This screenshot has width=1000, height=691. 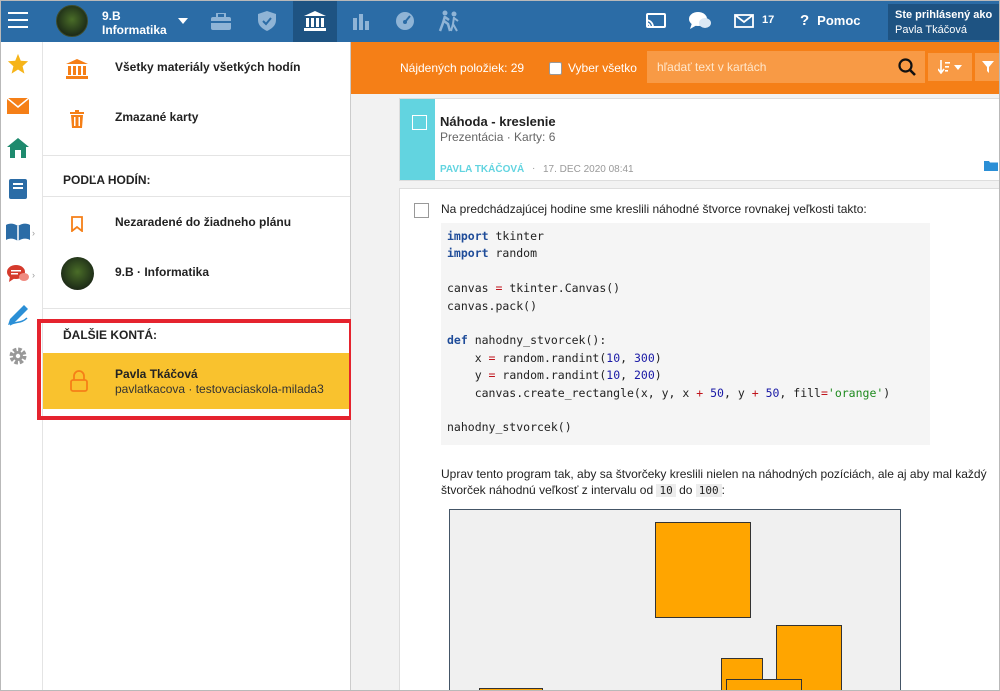 What do you see at coordinates (685, 359) in the screenshot?
I see `code-line: x = random.randint(10, 300)` at bounding box center [685, 359].